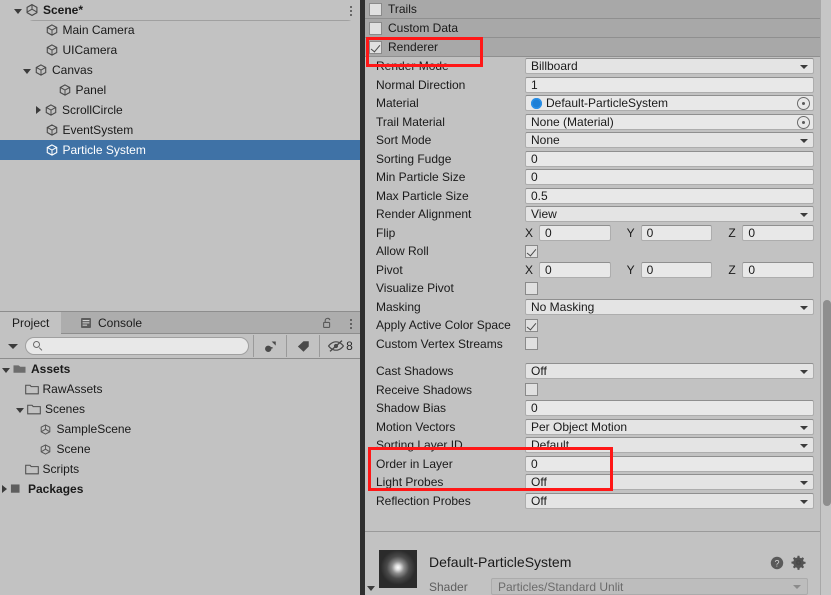  What do you see at coordinates (575, 232) in the screenshot?
I see `flip-x-input: 0` at bounding box center [575, 232].